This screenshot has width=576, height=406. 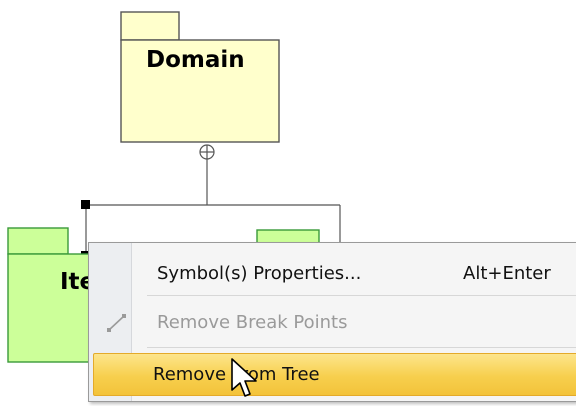 What do you see at coordinates (85, 204) in the screenshot?
I see `selection-handle` at bounding box center [85, 204].